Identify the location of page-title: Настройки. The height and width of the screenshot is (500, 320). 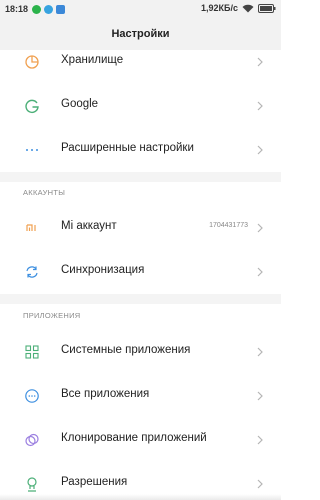
(140, 34).